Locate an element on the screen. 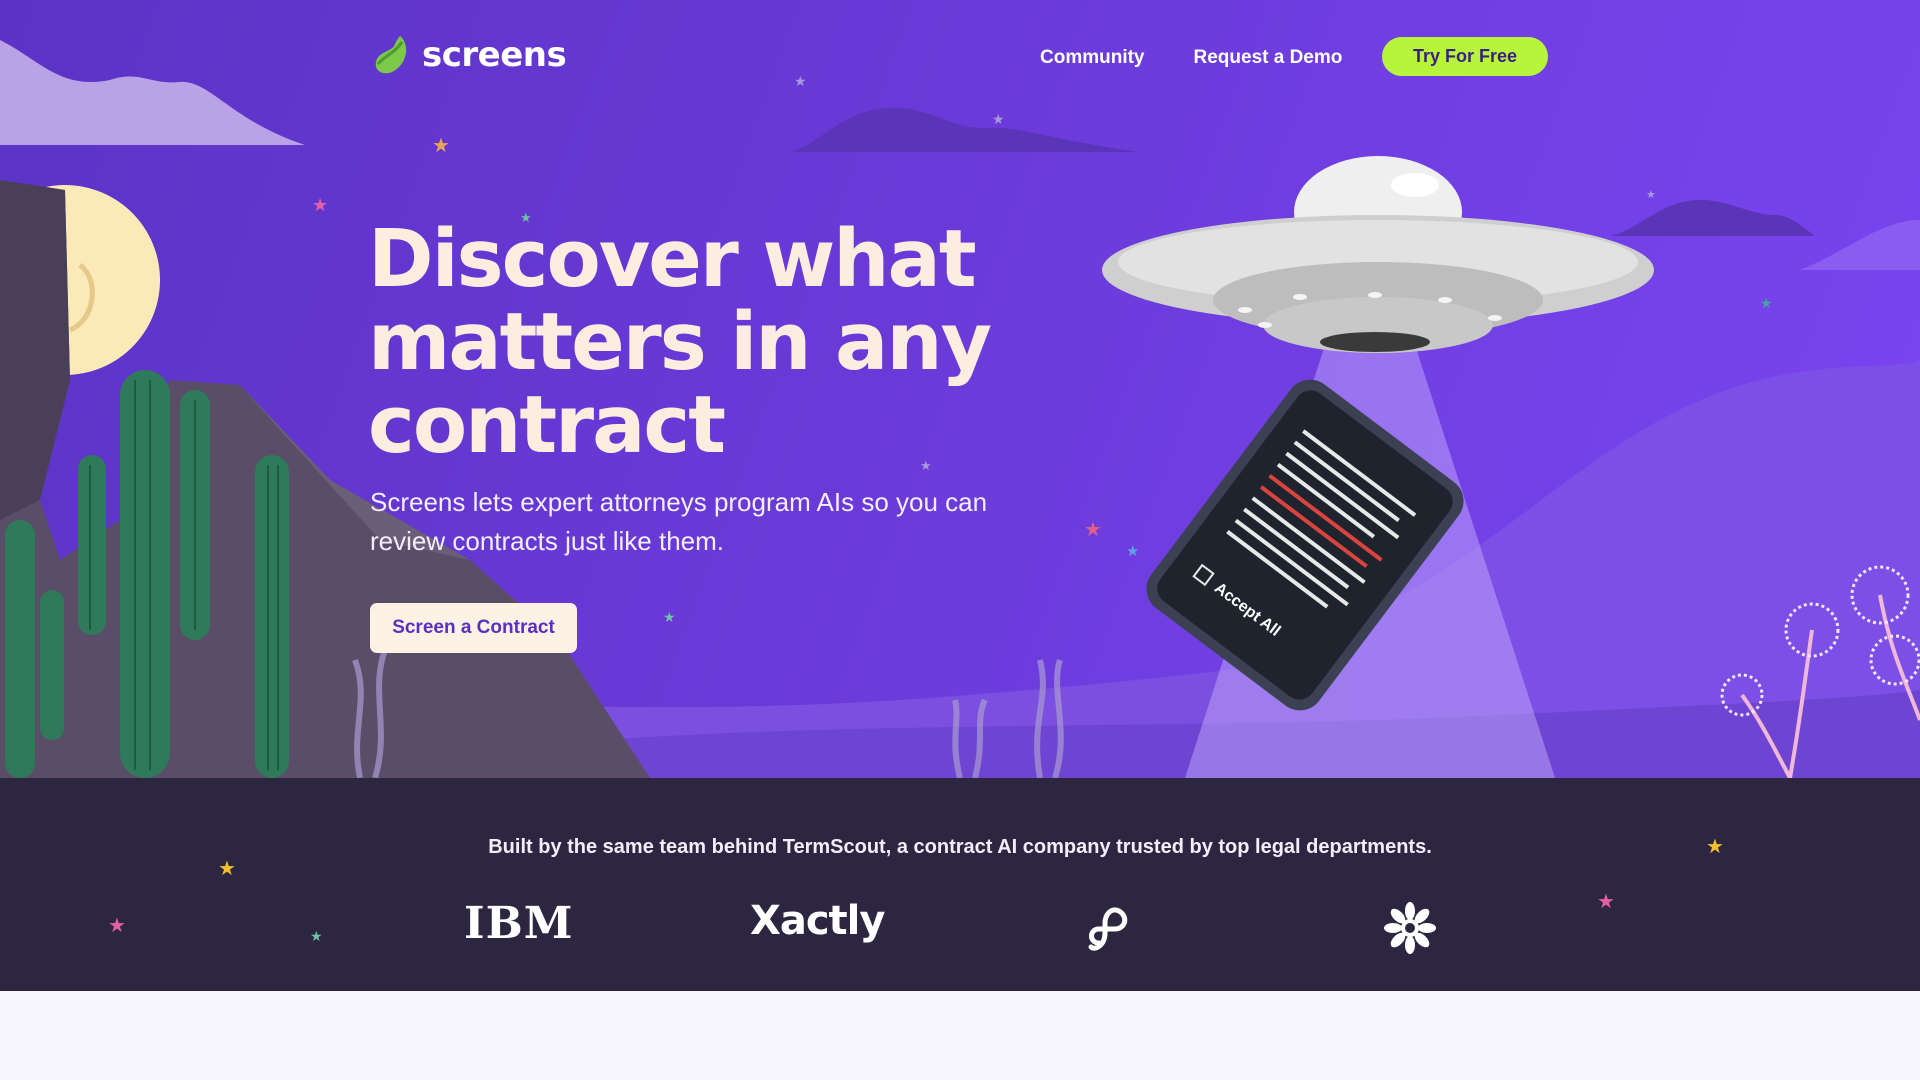  cloud-edge is located at coordinates (1860, 245).